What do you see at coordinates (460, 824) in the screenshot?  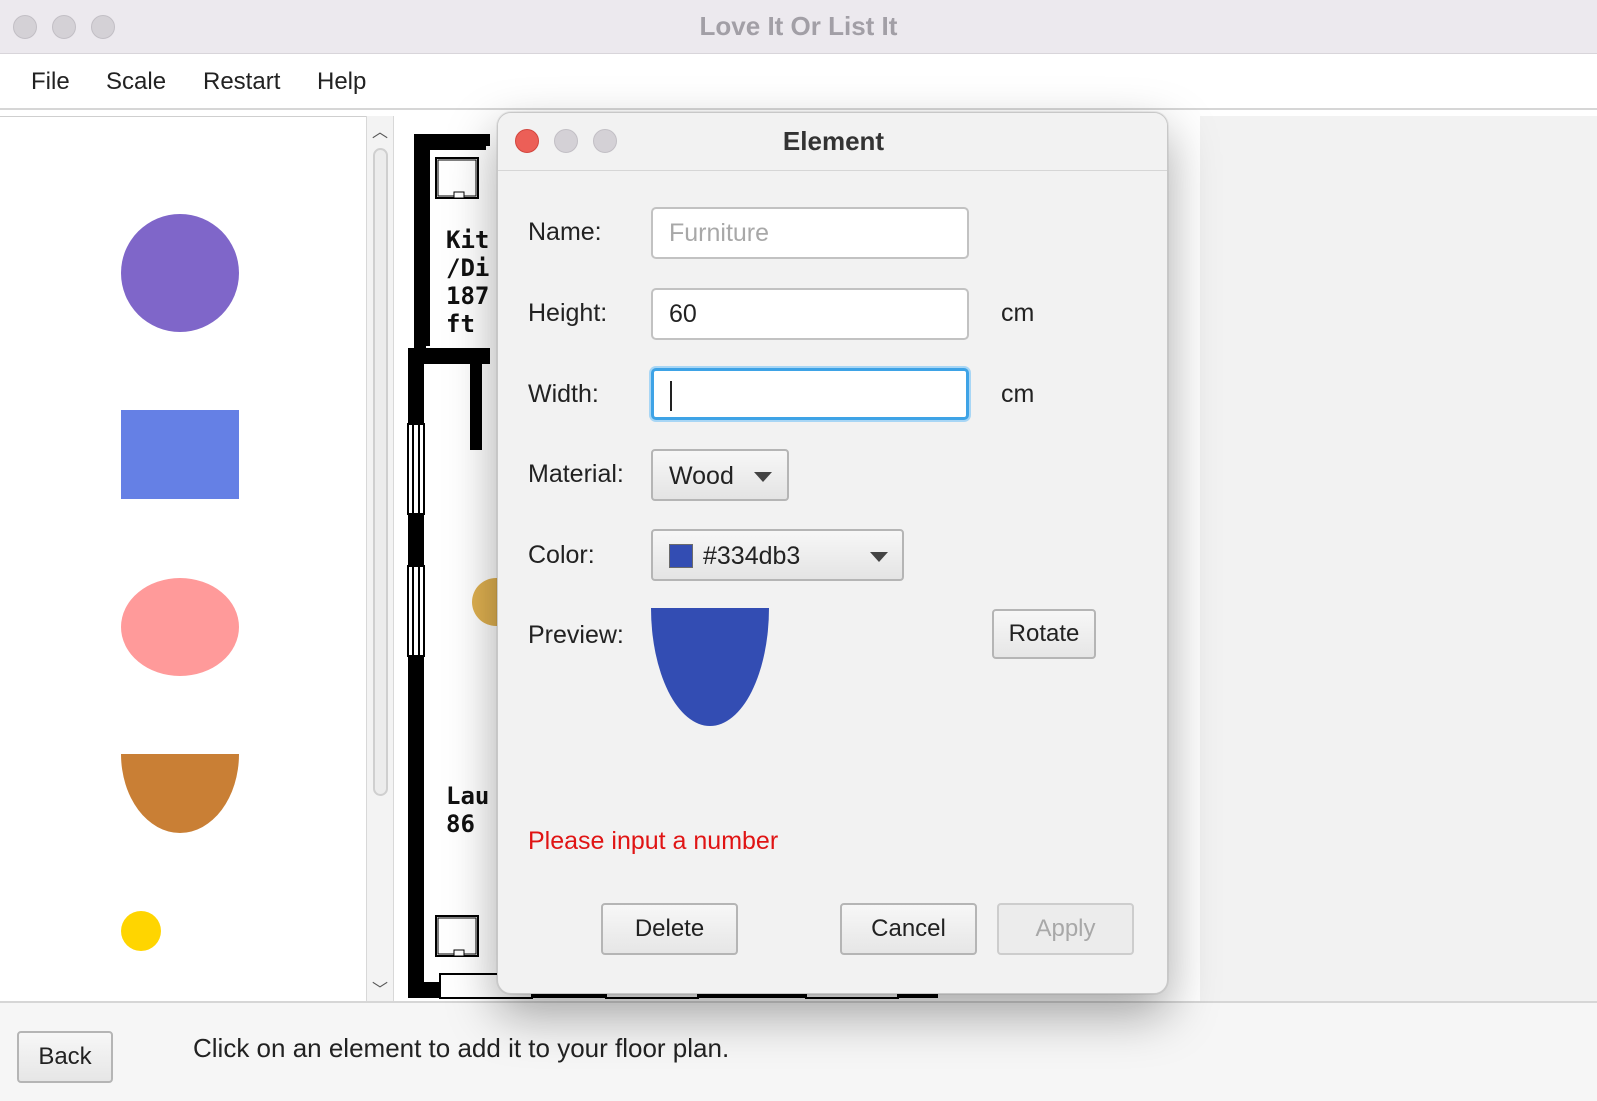 I see `room-label-line: 86` at bounding box center [460, 824].